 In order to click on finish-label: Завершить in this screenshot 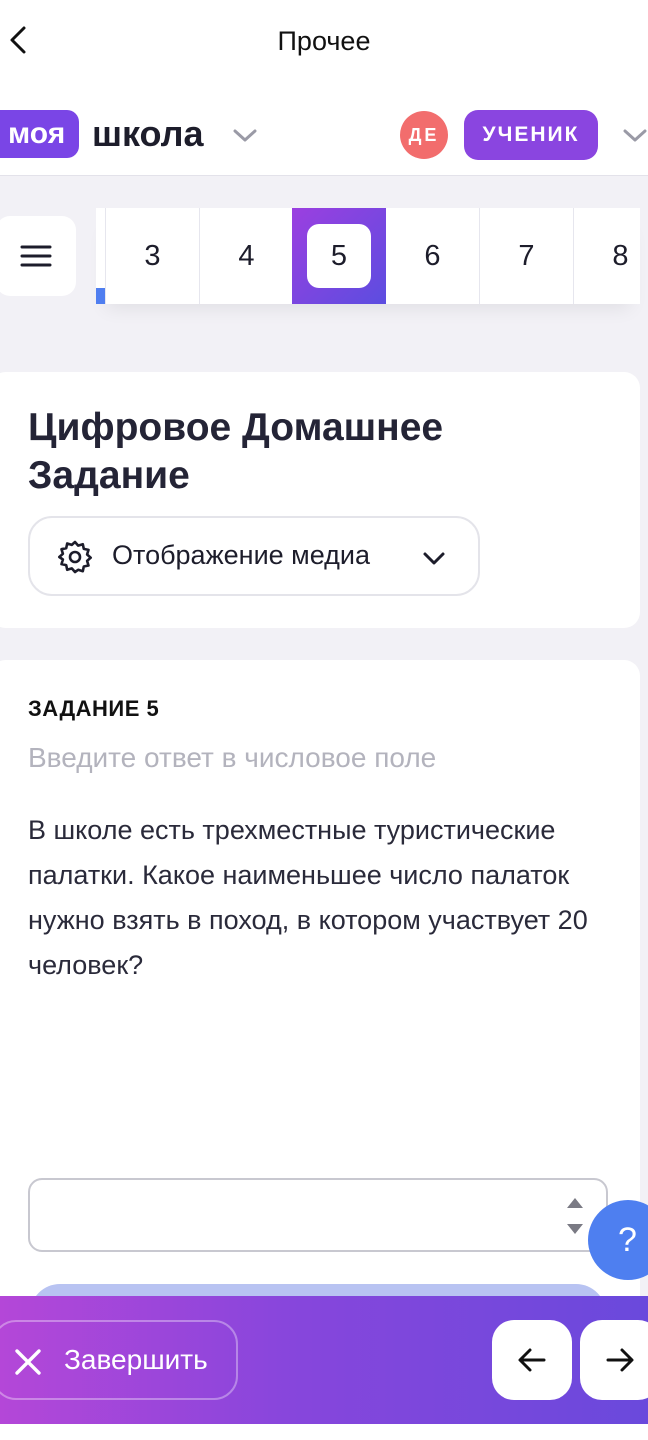, I will do `click(136, 1359)`.